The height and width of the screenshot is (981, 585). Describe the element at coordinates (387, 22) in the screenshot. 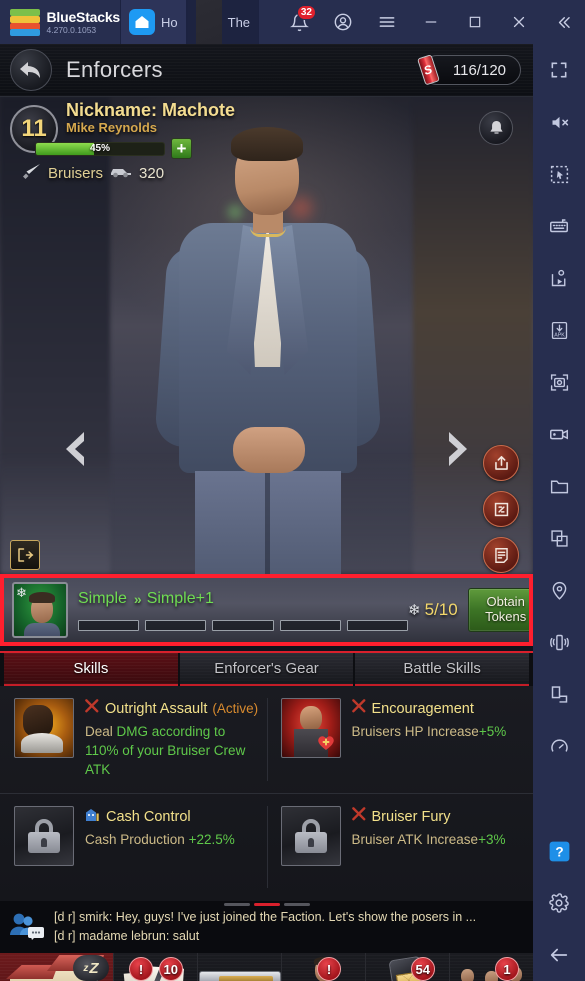

I see `hamburger-menu-icon` at that location.